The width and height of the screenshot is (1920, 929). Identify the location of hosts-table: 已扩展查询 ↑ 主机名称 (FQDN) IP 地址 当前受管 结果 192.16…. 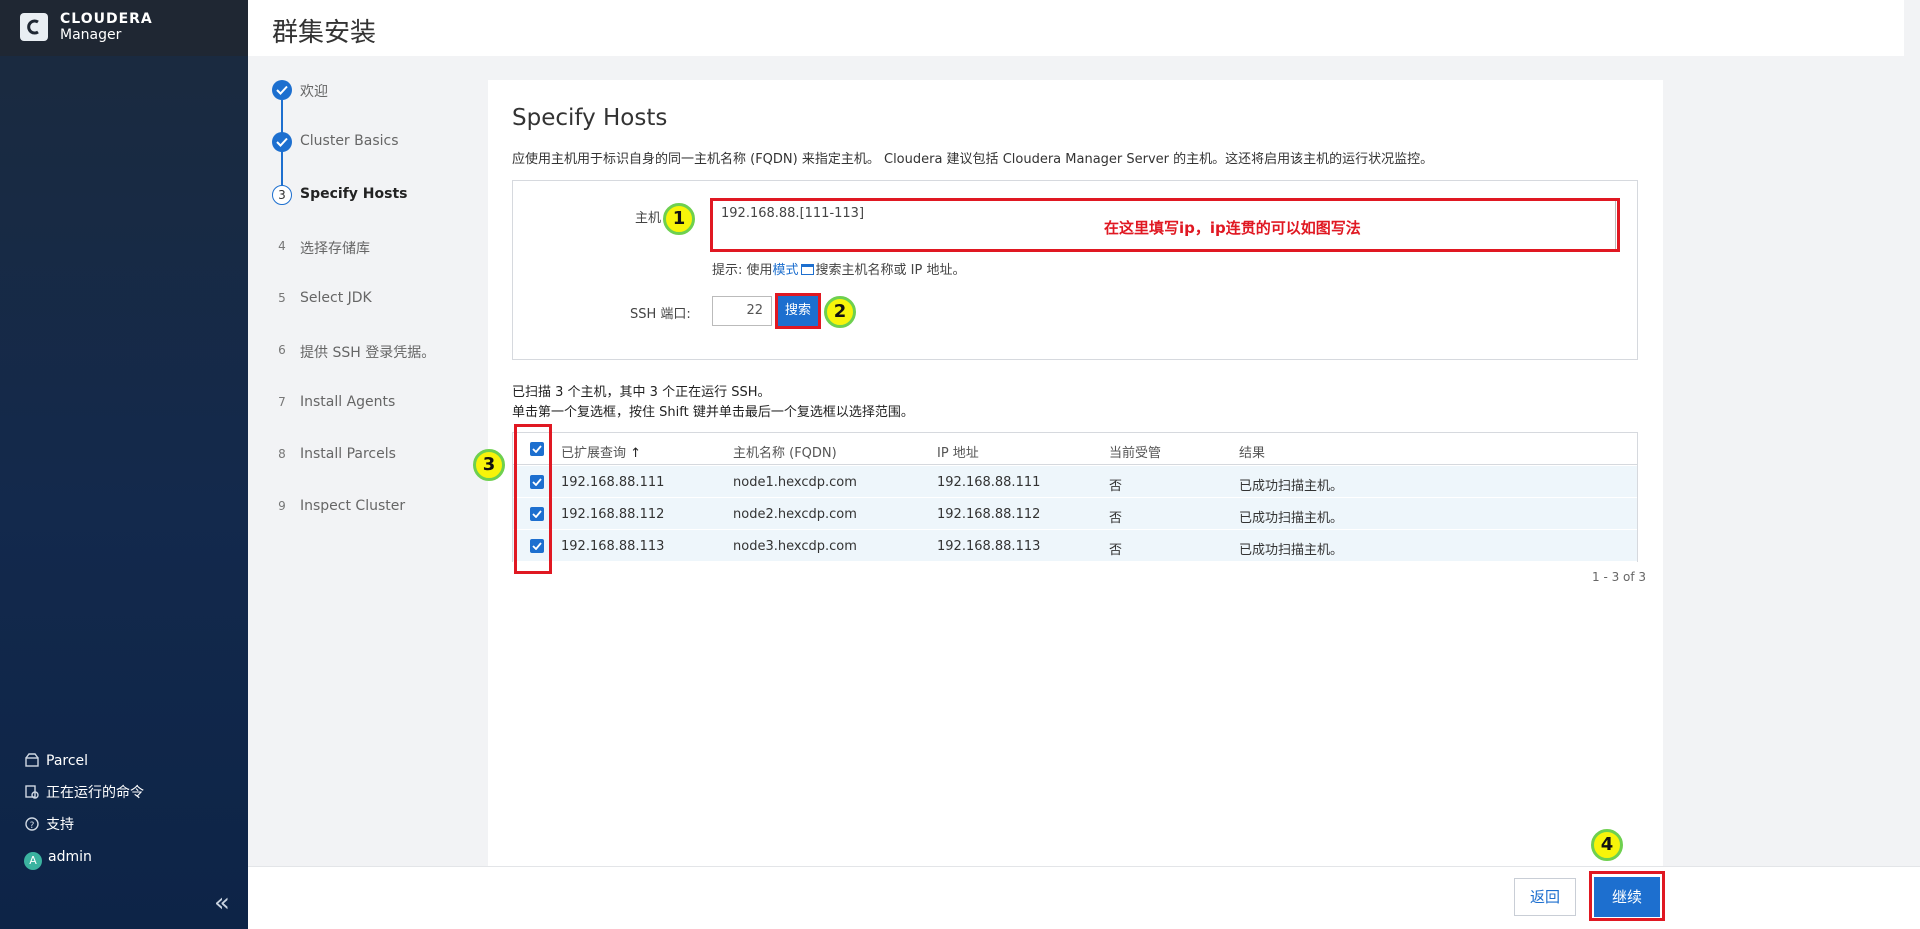
(1075, 497).